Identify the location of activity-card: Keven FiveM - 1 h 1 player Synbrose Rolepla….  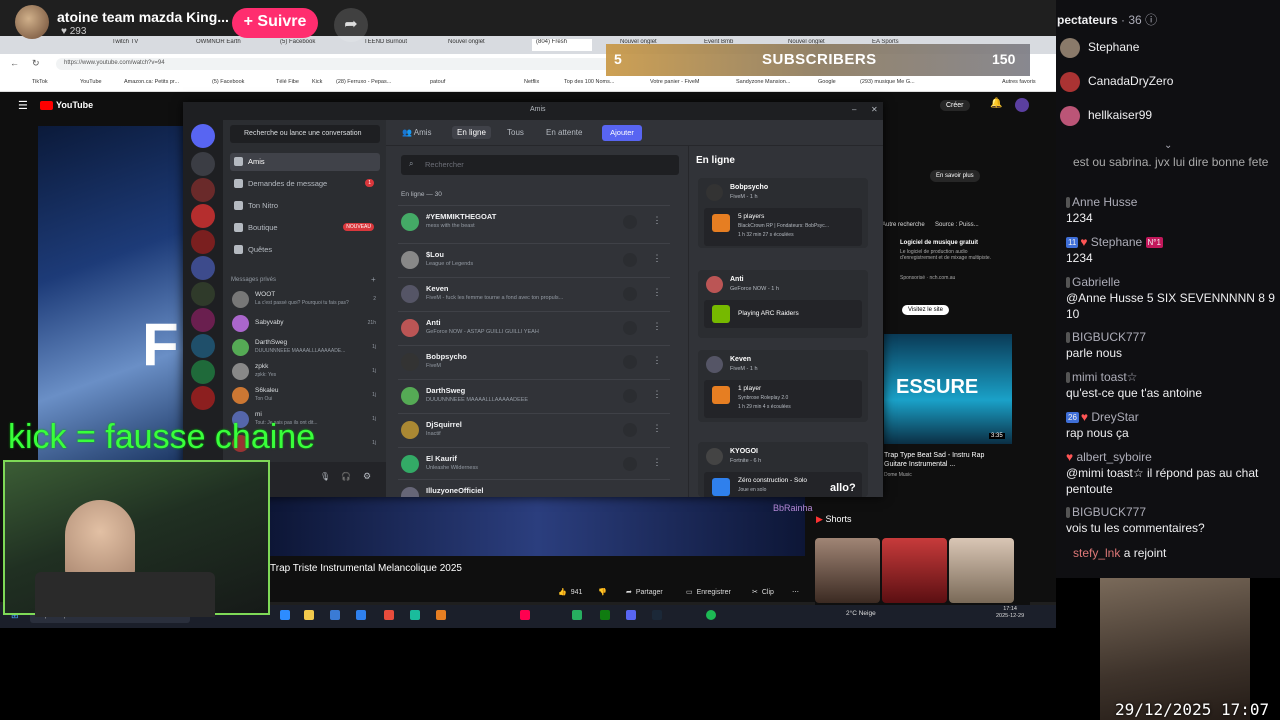
(783, 386).